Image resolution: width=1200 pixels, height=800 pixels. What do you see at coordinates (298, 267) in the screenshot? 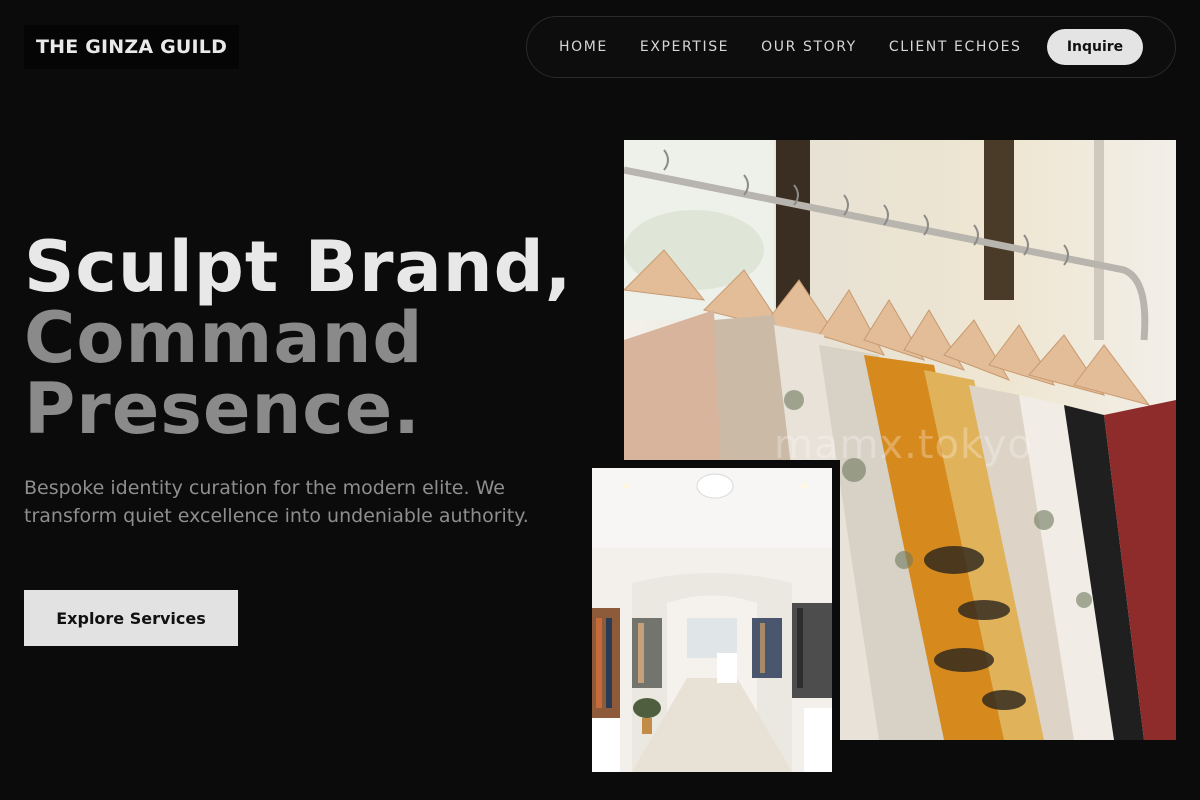
I see `headline-line-1: Sculpt Brand,` at bounding box center [298, 267].